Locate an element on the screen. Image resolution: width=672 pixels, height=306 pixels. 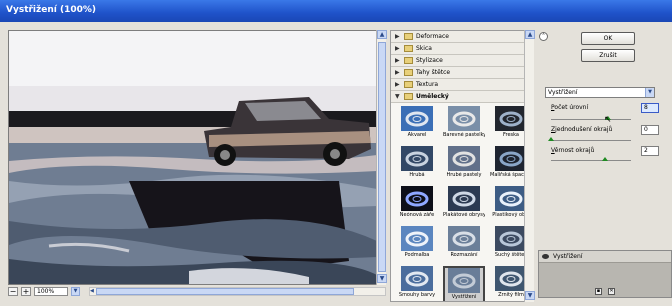
filter-category-label: Tahy štětce is located at coordinates (433, 72).